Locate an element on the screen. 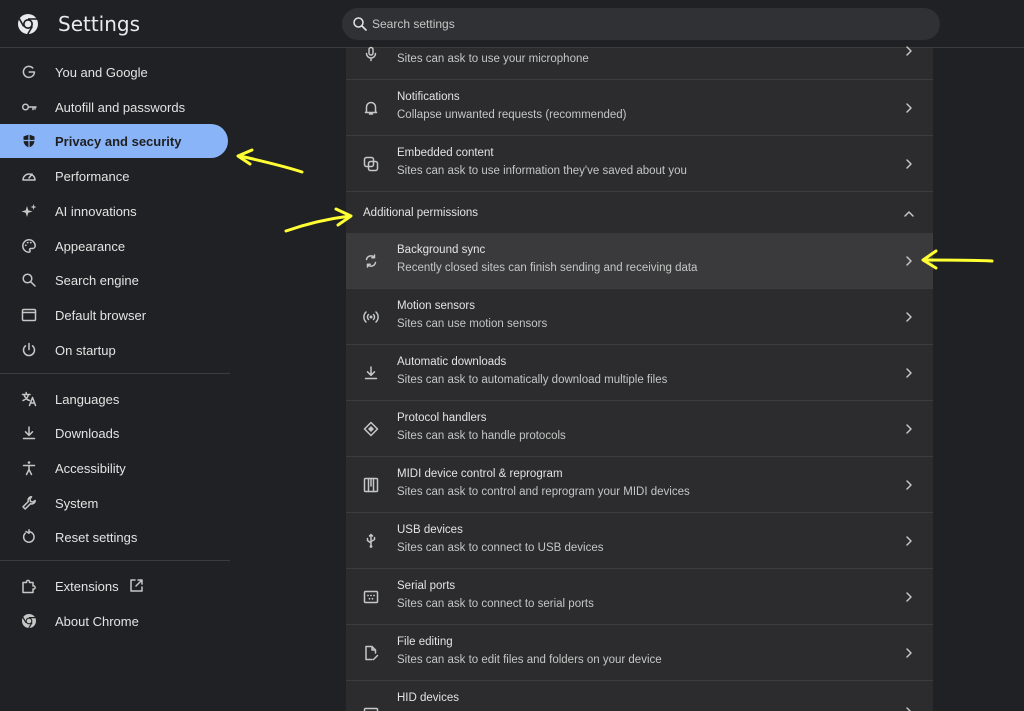 This screenshot has height=711, width=1024. sidebar-item-label: Reset settings is located at coordinates (96, 537).